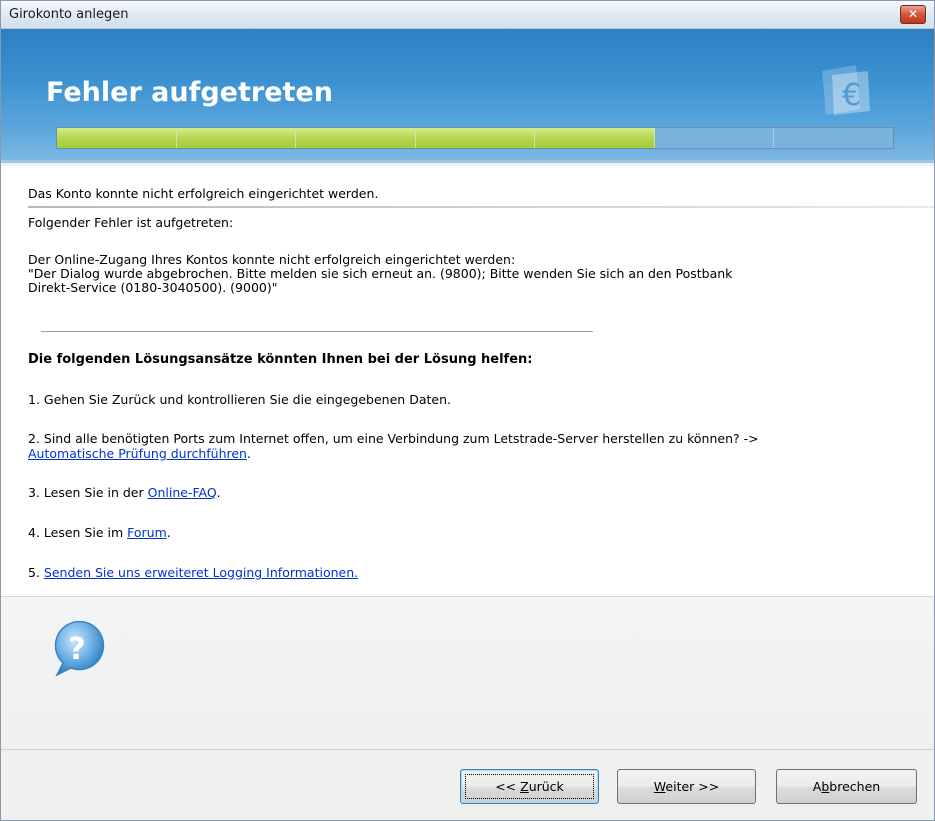  I want to click on button-bar: << Zurück Weiter >> Abbrechen, so click(467, 784).